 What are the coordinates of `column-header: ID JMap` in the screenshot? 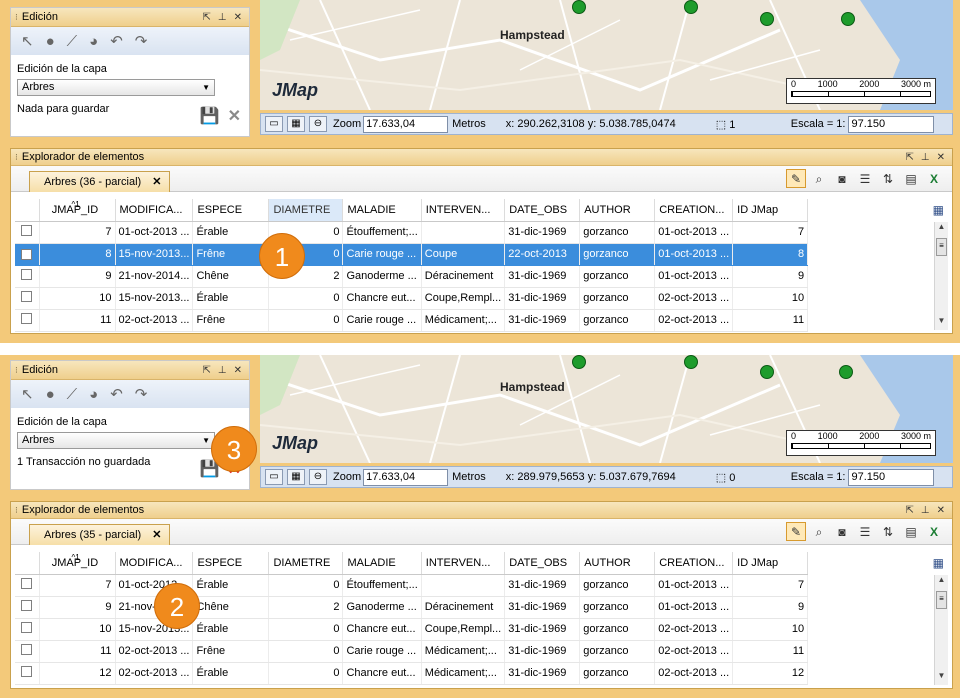 It's located at (770, 563).